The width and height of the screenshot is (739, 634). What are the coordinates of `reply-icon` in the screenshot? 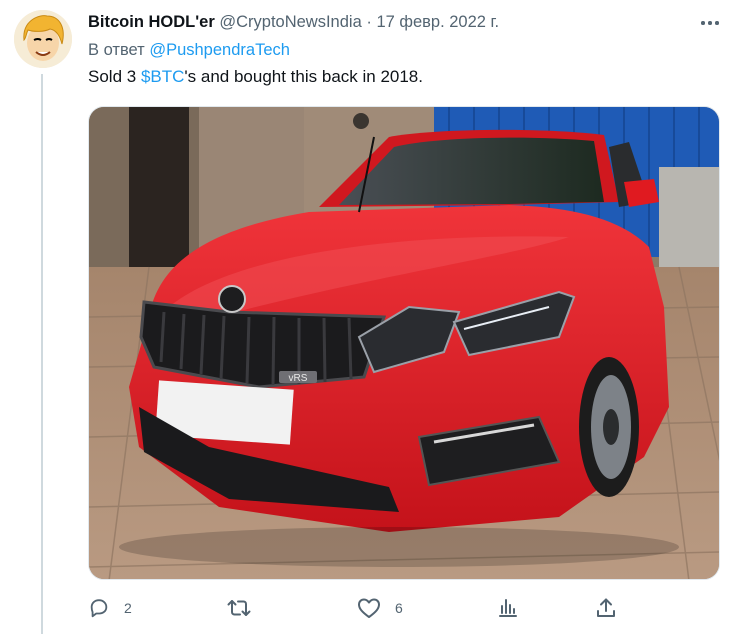 It's located at (99, 608).